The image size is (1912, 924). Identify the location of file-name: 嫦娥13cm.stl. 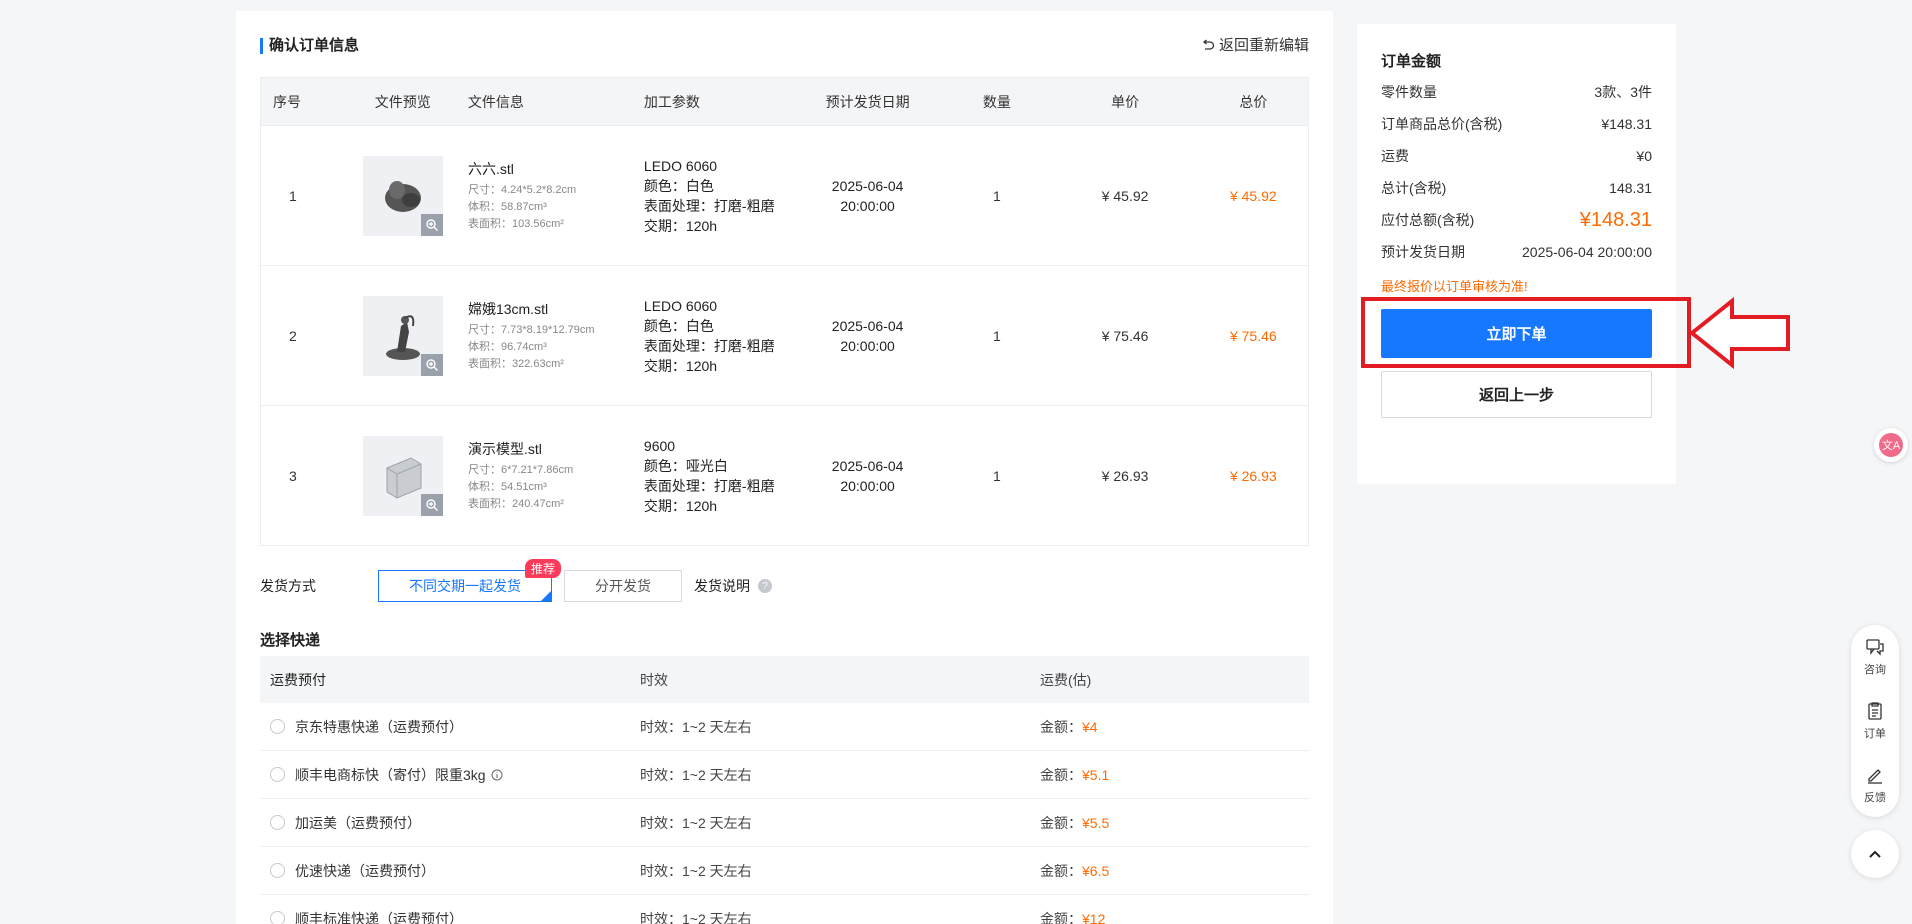
(508, 308).